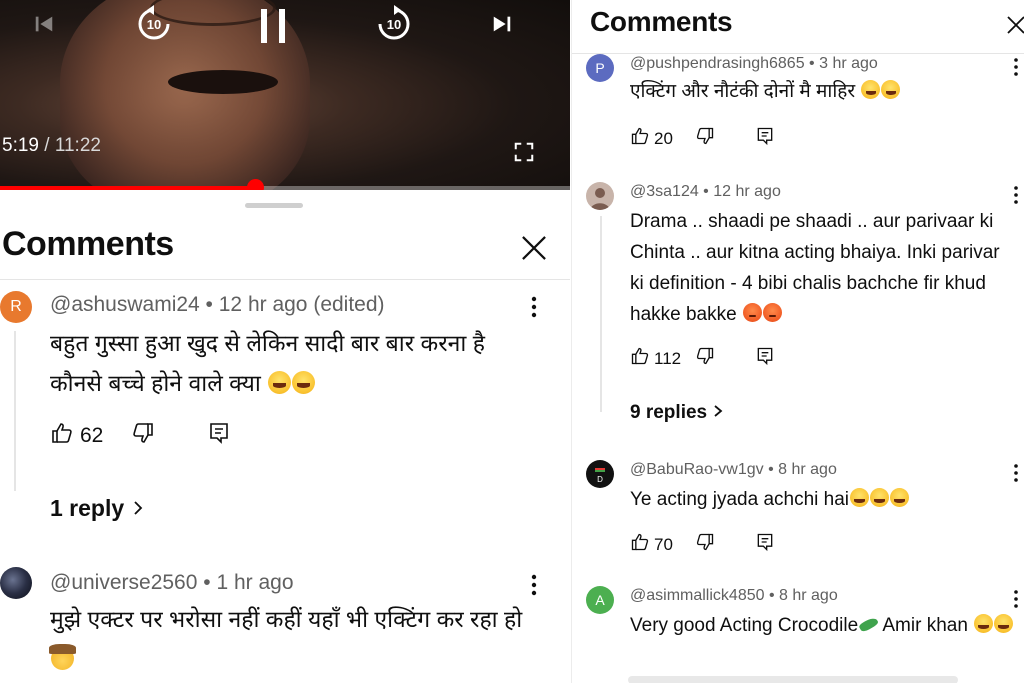 This screenshot has width=1024, height=683. I want to click on avatar: D, so click(600, 474).